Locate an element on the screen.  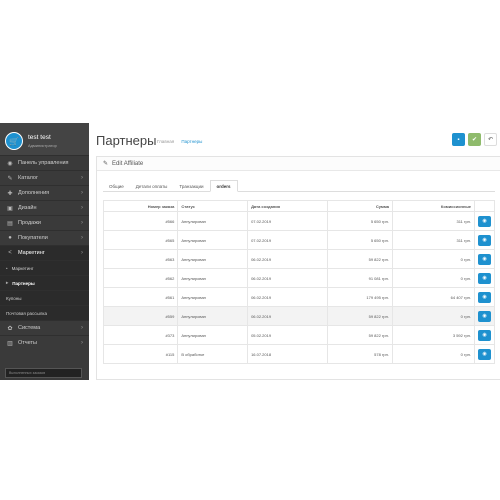
cell-sum: 59 822 грн. is located at coordinates (359, 259).